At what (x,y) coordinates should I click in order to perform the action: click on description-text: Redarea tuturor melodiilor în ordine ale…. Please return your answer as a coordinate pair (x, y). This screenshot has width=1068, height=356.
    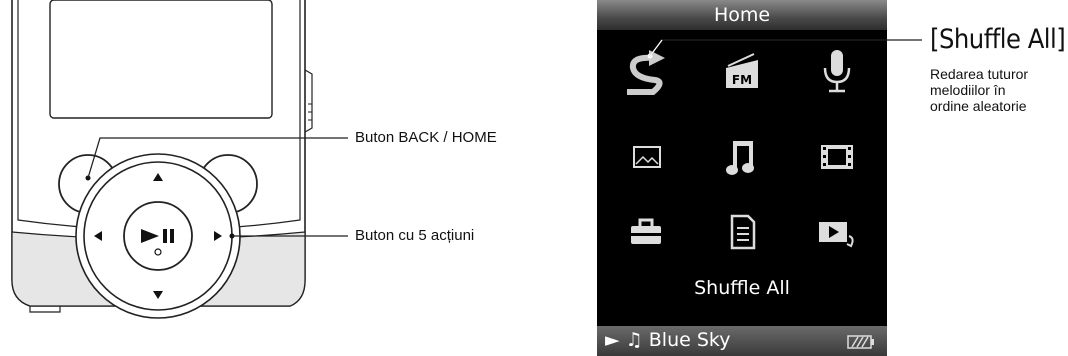
    Looking at the image, I should click on (979, 90).